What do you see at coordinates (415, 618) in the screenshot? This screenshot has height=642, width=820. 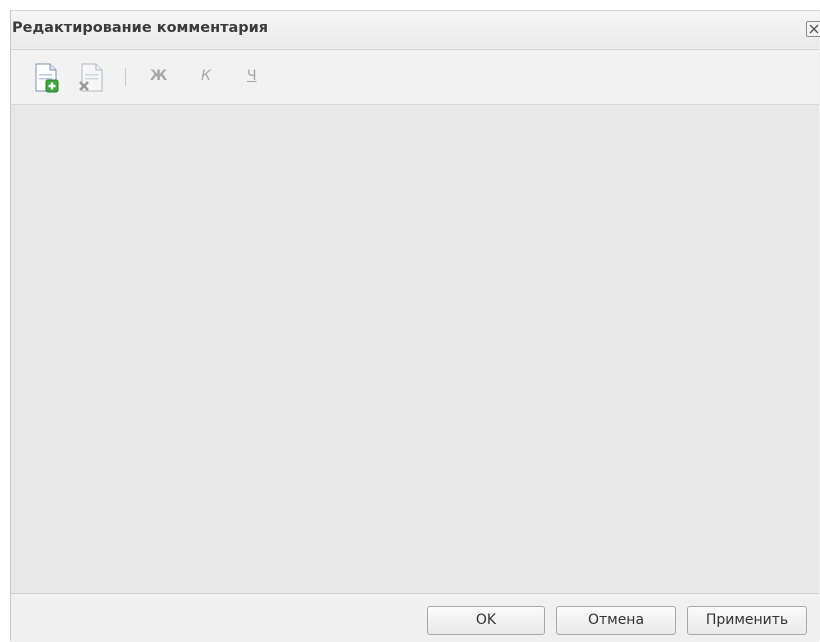 I see `dialog-footer: OK Отмена Применить` at bounding box center [415, 618].